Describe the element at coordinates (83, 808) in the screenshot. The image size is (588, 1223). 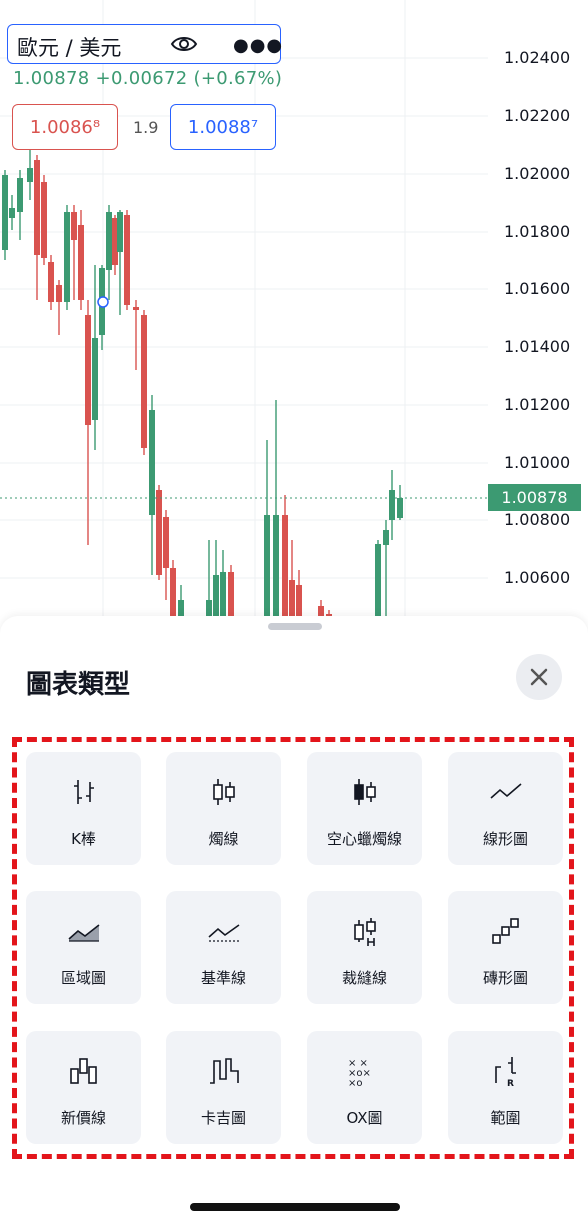
I see `chart-type-bars: K棒` at that location.